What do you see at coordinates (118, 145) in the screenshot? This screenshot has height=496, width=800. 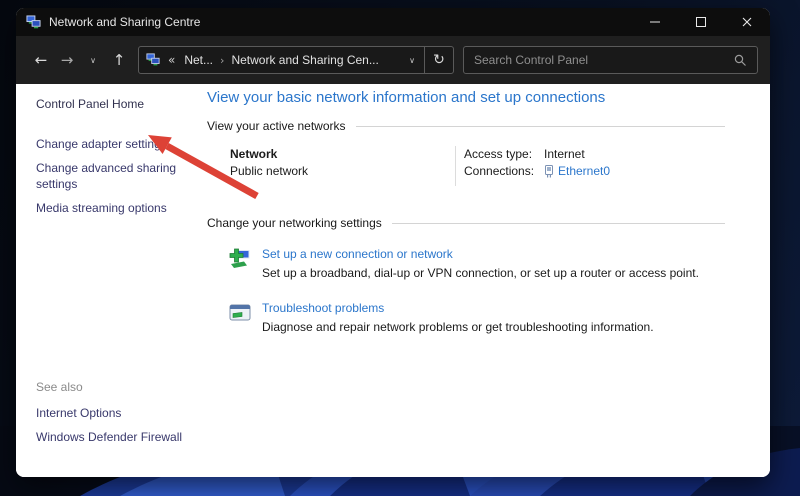 I see `sidebar-item-change-adapter-settings: Change adapter settings` at bounding box center [118, 145].